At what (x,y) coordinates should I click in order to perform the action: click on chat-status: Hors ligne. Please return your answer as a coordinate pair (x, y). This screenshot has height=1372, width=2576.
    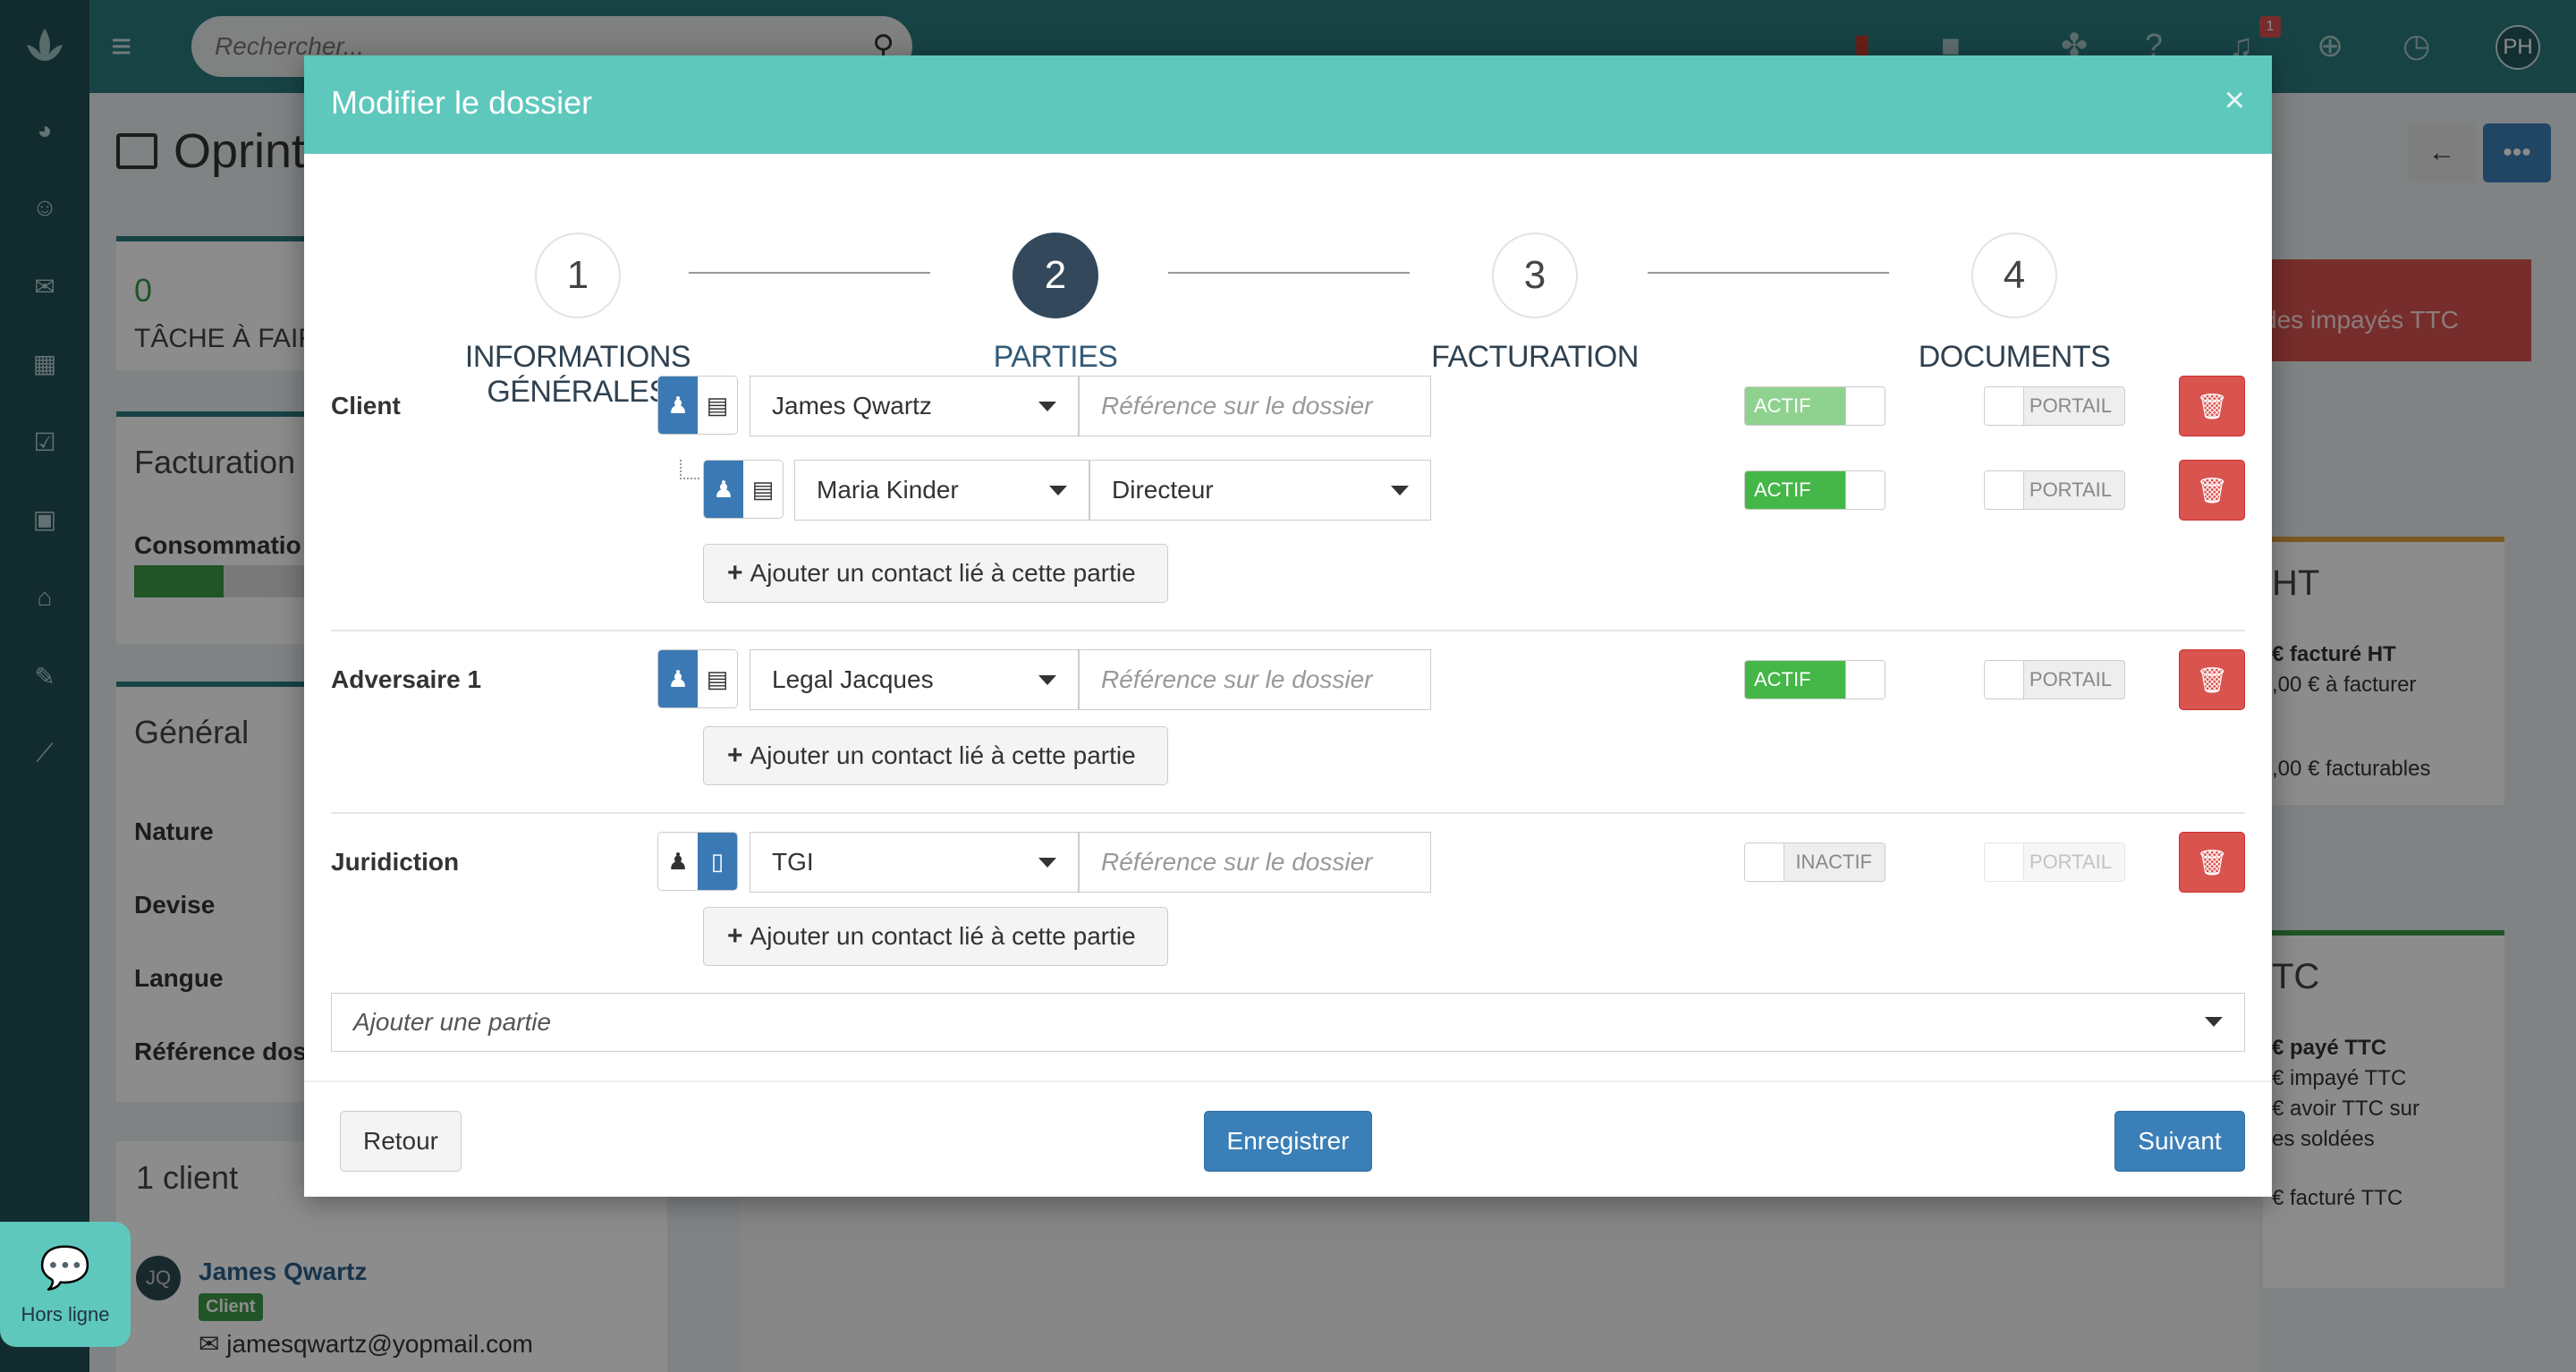
    Looking at the image, I should click on (65, 1313).